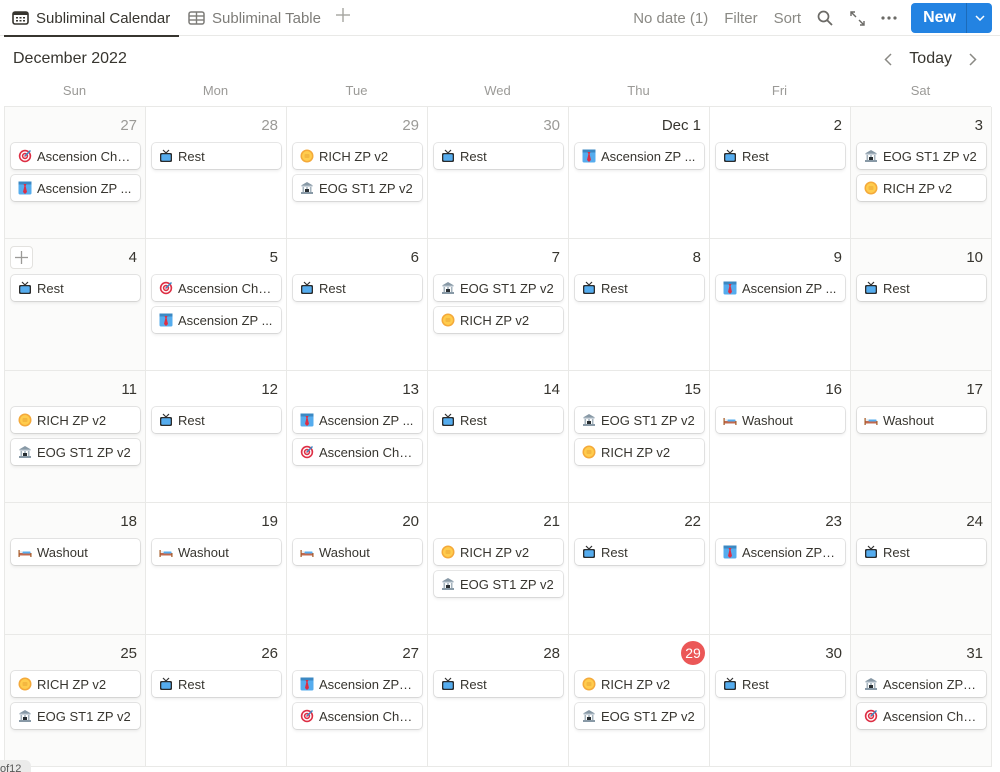 The image size is (1000, 772). What do you see at coordinates (254, 18) in the screenshot?
I see `tab-subliminal-table: Subliminal Table` at bounding box center [254, 18].